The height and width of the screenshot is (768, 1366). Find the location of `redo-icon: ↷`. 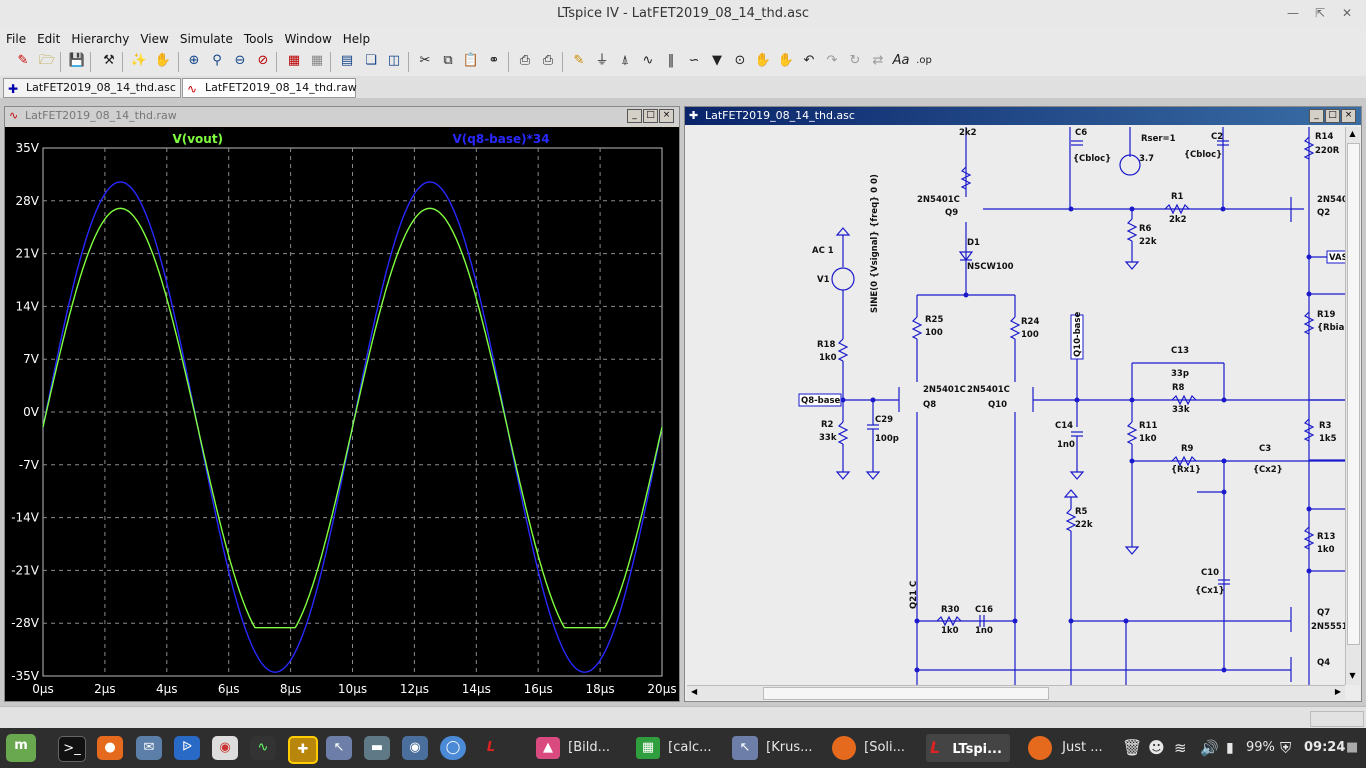

redo-icon: ↷ is located at coordinates (832, 61).